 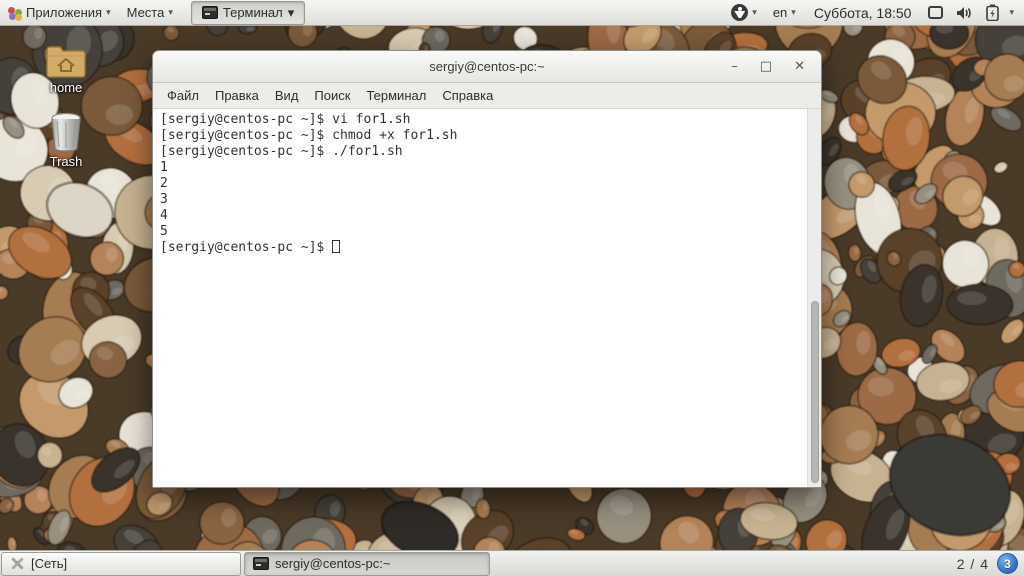 I want to click on places-menu: Места ▾, so click(x=150, y=12).